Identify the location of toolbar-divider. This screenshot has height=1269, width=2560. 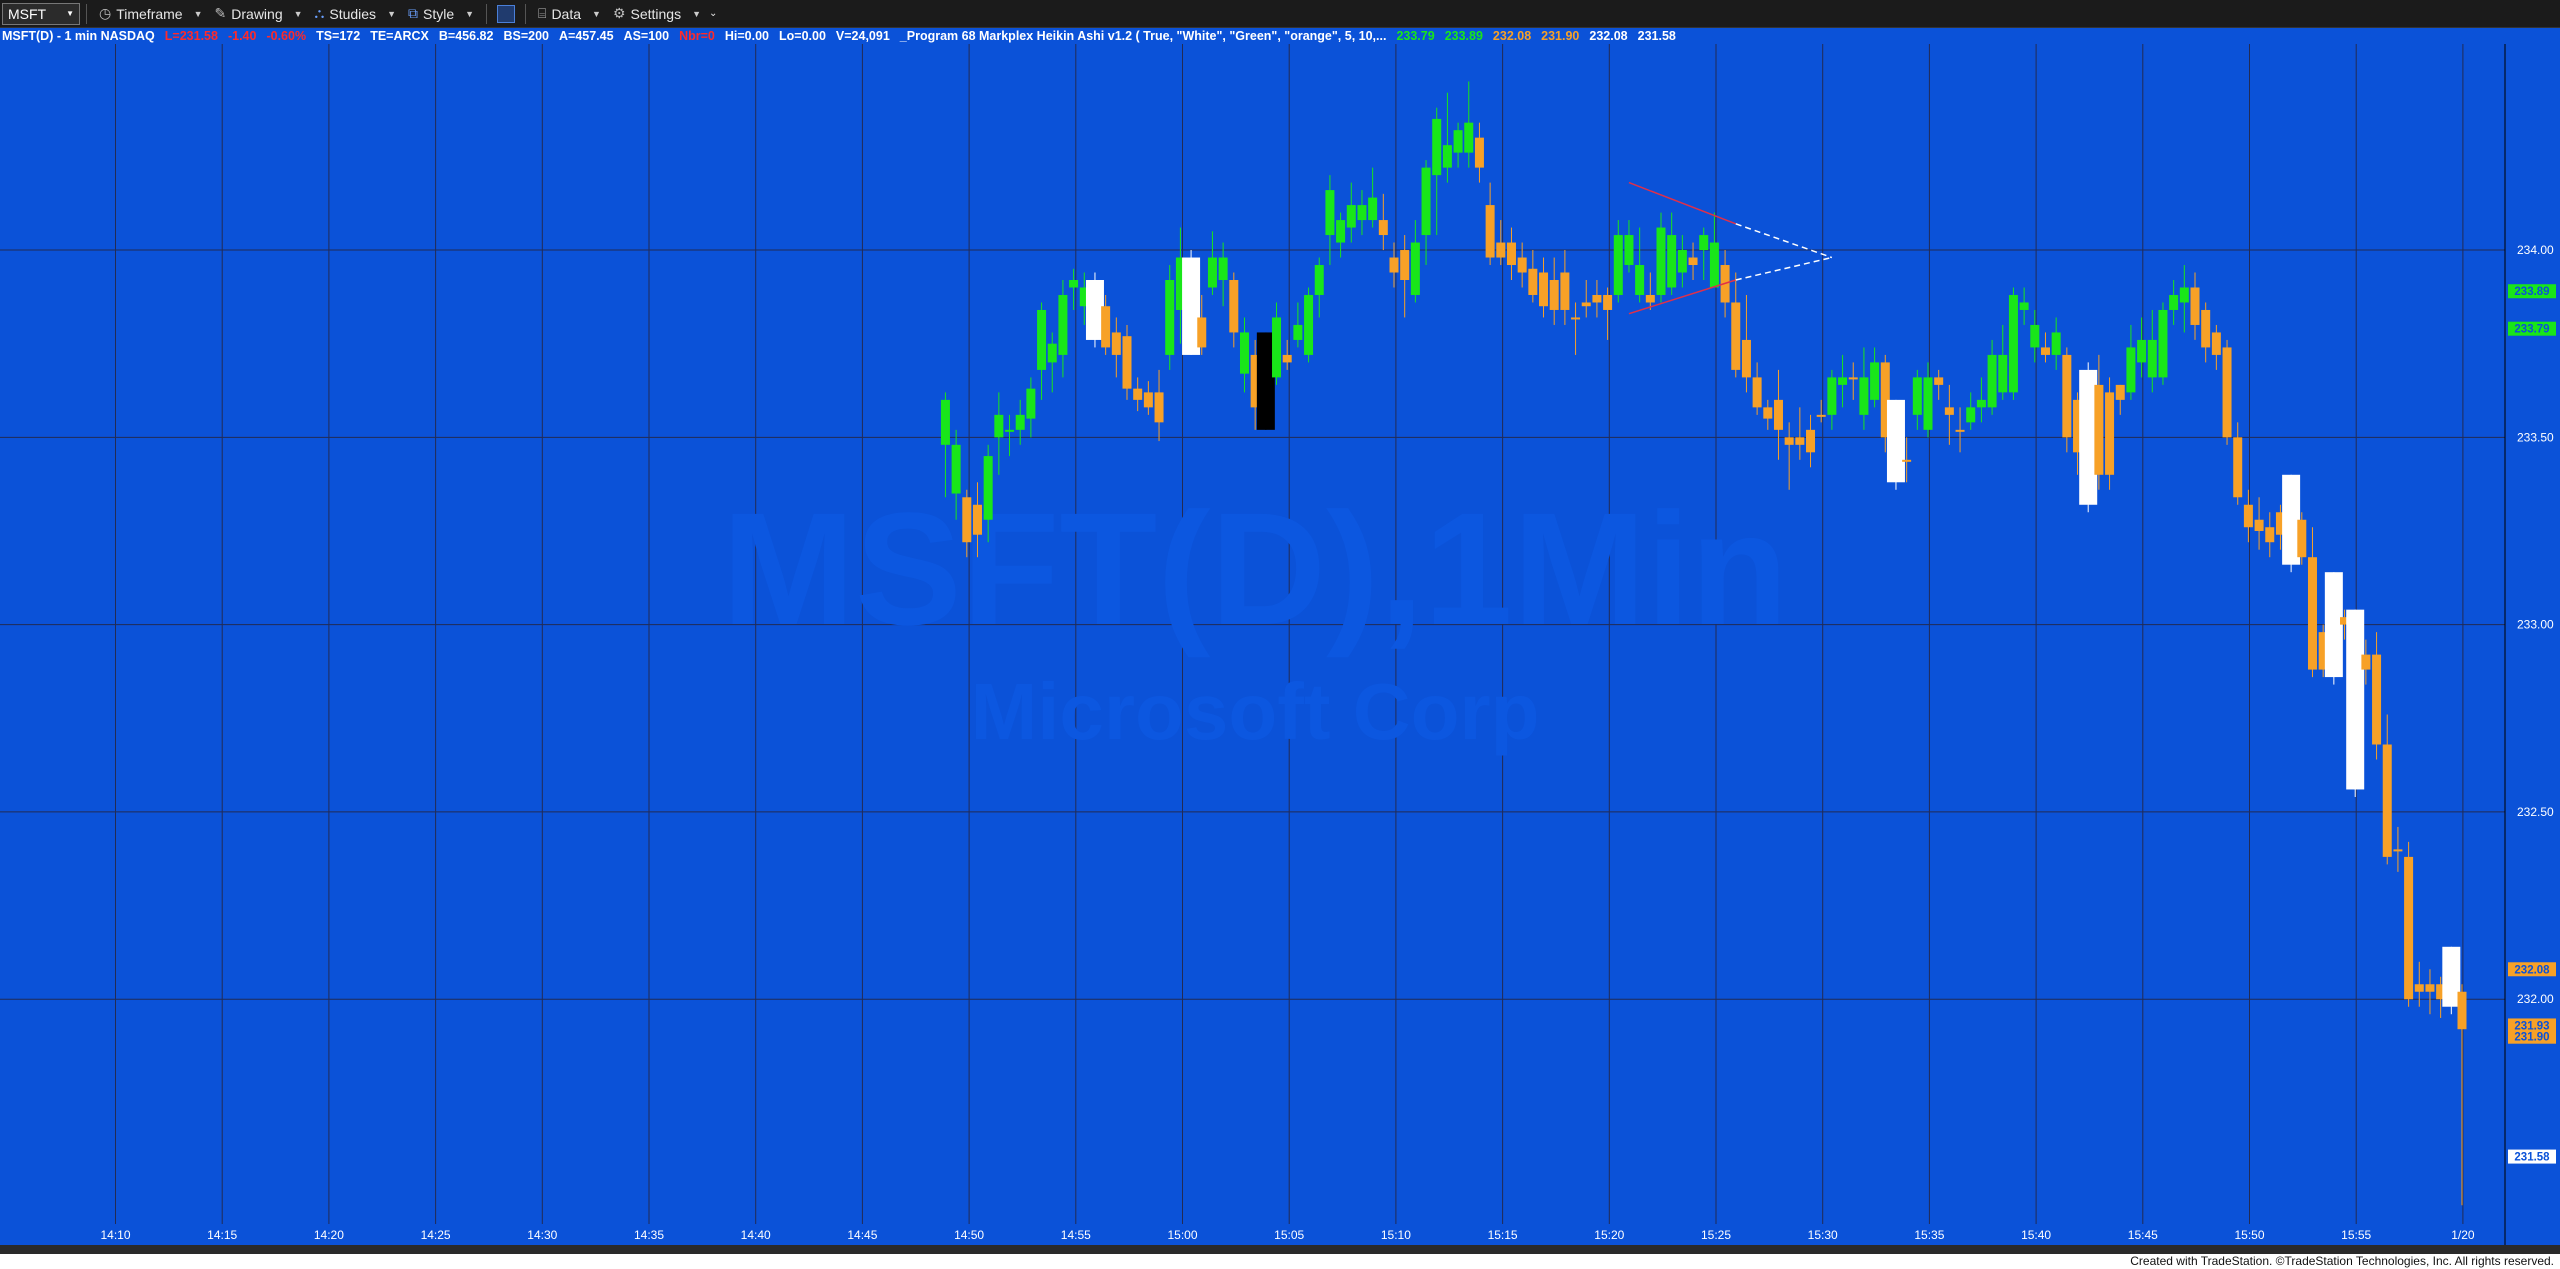
(86, 13).